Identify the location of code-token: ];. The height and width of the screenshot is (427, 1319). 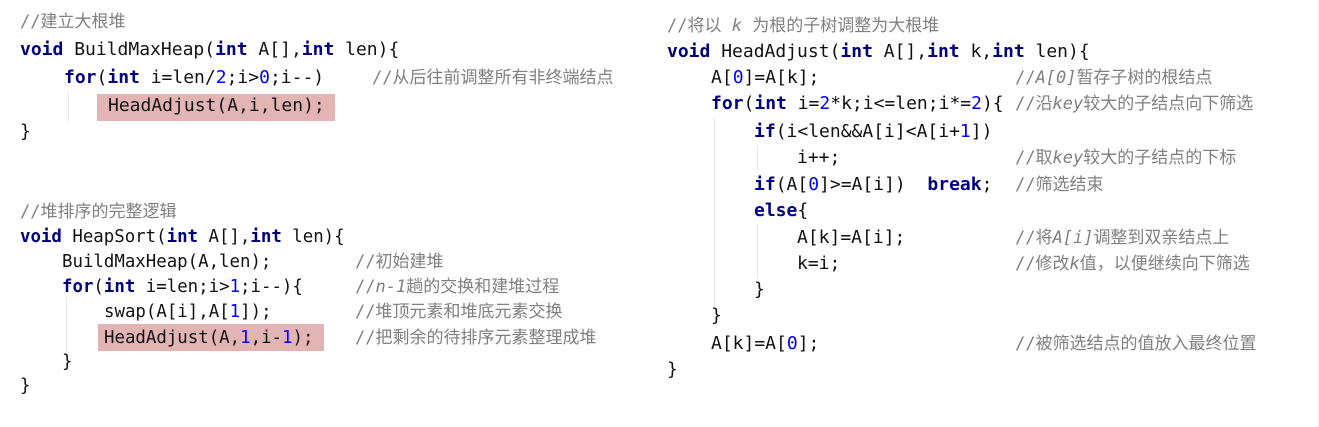
(808, 343).